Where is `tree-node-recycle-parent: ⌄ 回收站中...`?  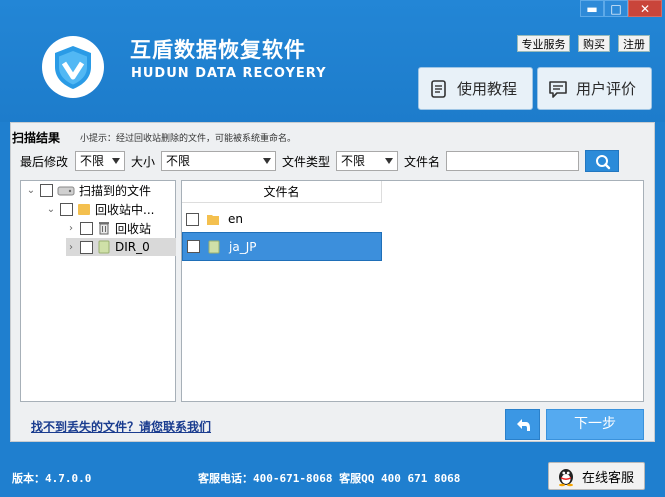 tree-node-recycle-parent: ⌄ 回收站中... is located at coordinates (100, 209).